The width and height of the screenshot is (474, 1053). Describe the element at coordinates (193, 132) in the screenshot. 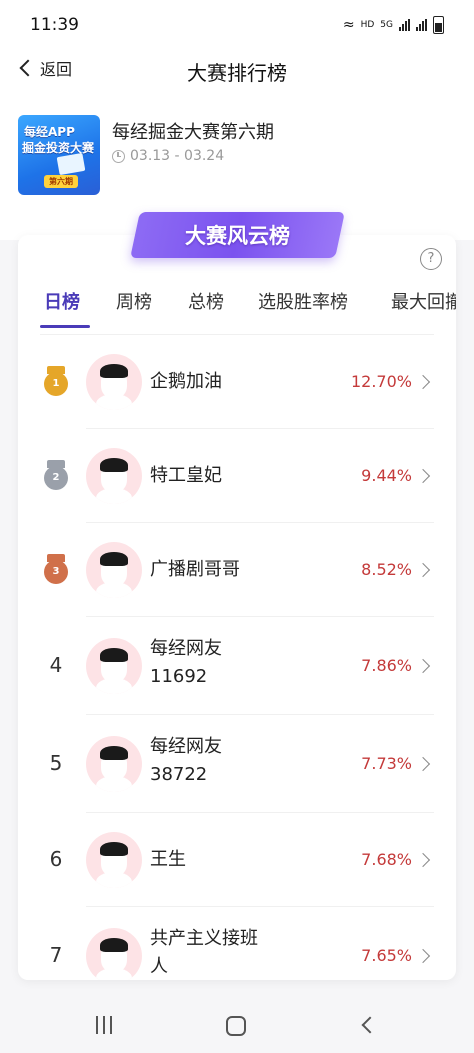

I see `contest-name: 每经掘金大赛第六期` at that location.